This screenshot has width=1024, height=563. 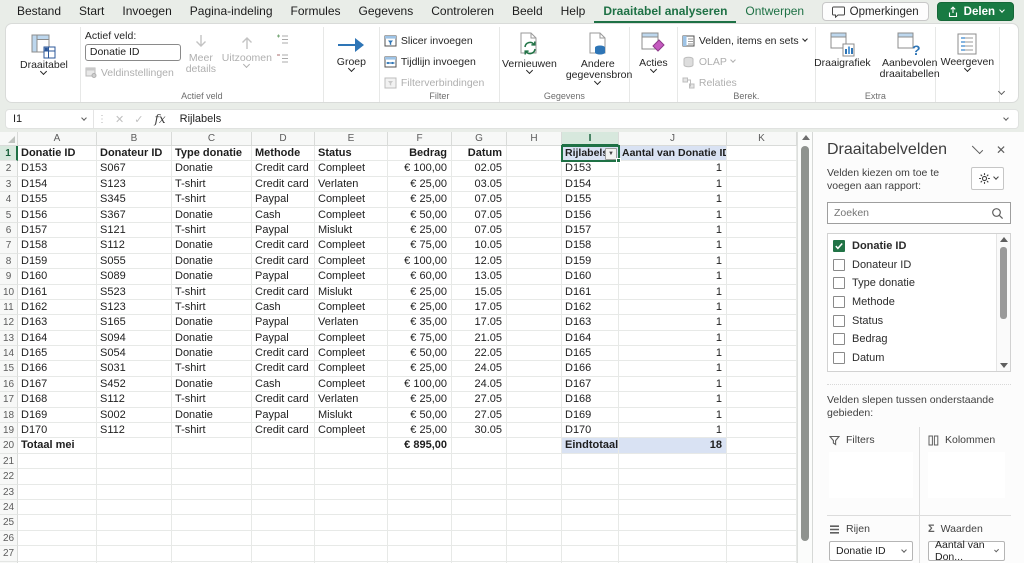 I want to click on table-data-cell: S112, so click(x=134, y=400).